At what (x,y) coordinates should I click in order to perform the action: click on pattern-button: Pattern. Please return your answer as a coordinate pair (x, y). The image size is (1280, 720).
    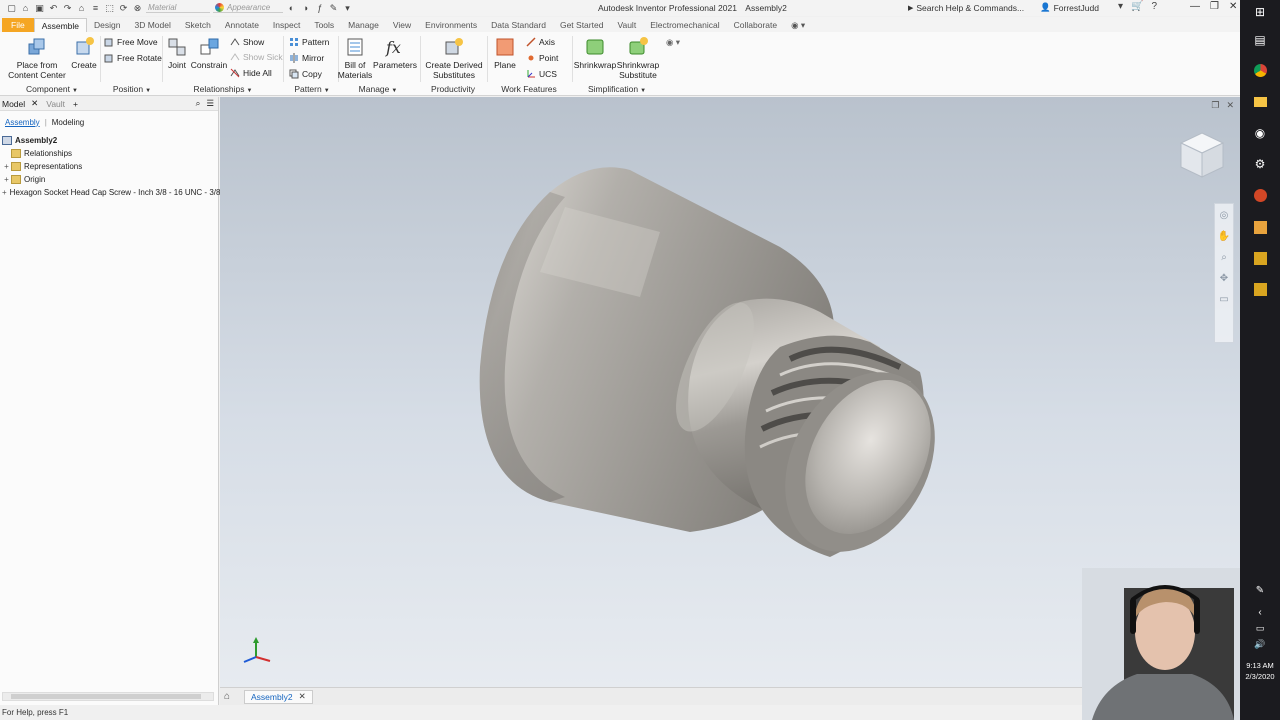
    Looking at the image, I should click on (309, 42).